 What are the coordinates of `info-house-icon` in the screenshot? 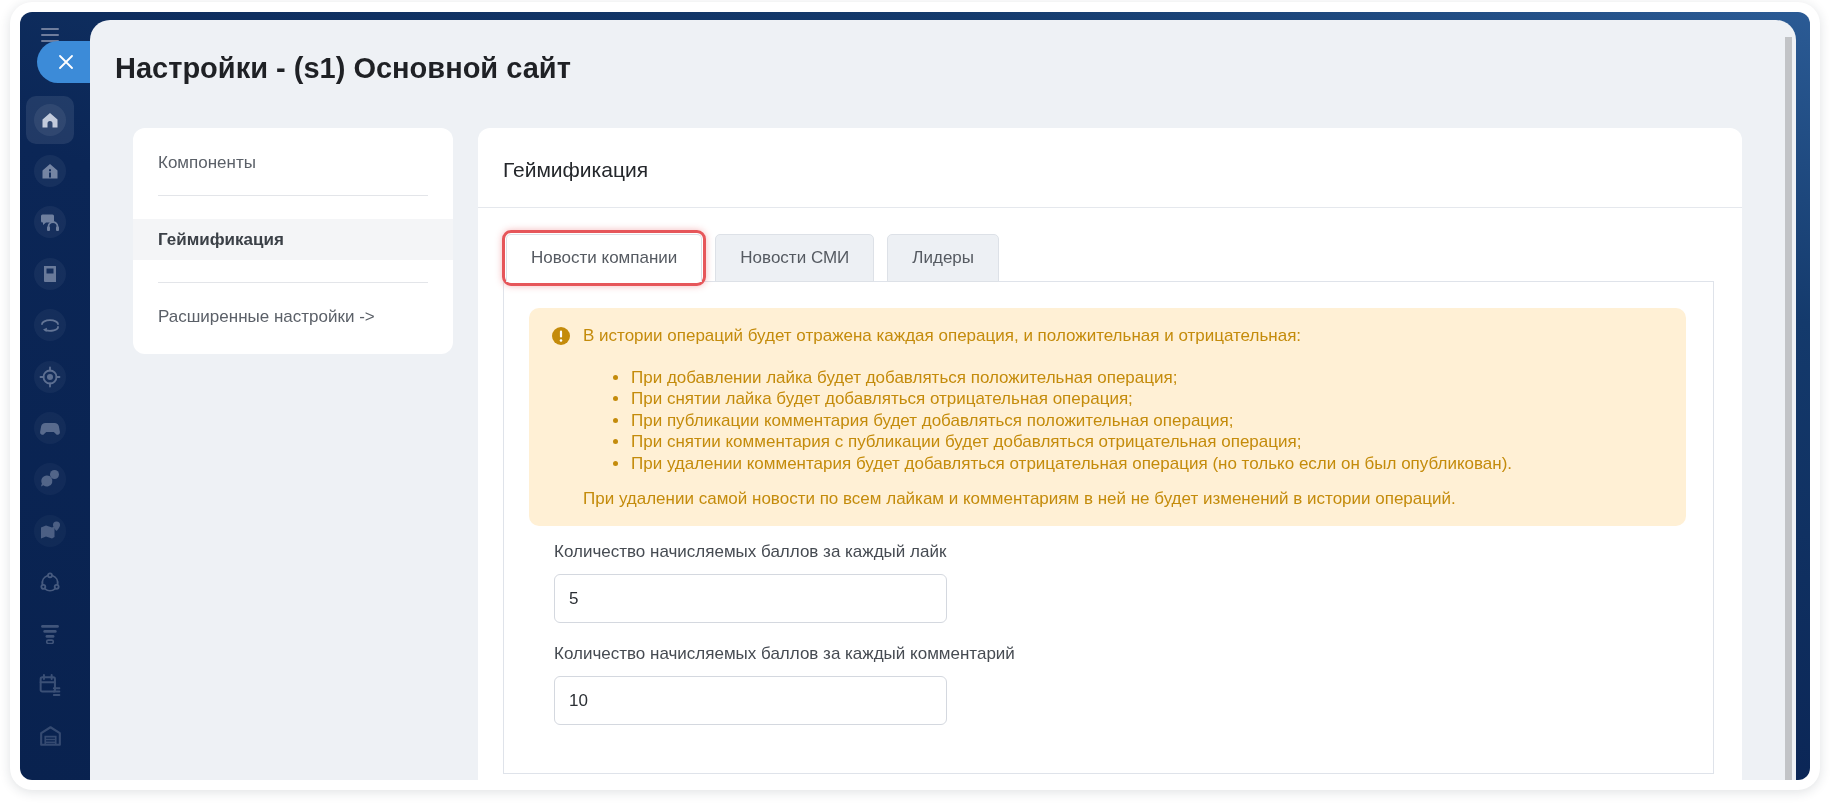 It's located at (50, 171).